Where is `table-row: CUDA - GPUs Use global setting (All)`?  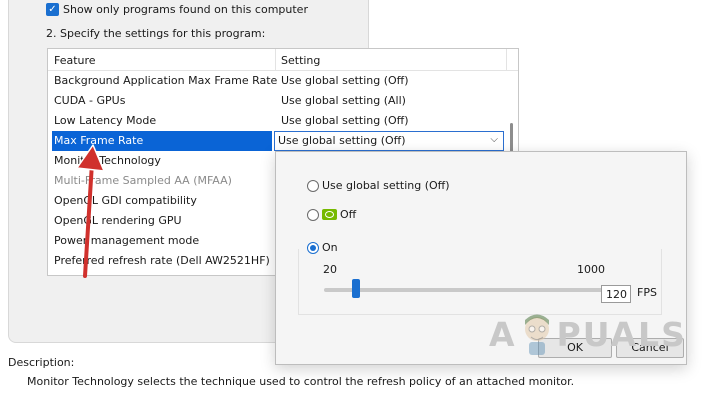
table-row: CUDA - GPUs Use global setting (All) is located at coordinates (276, 101).